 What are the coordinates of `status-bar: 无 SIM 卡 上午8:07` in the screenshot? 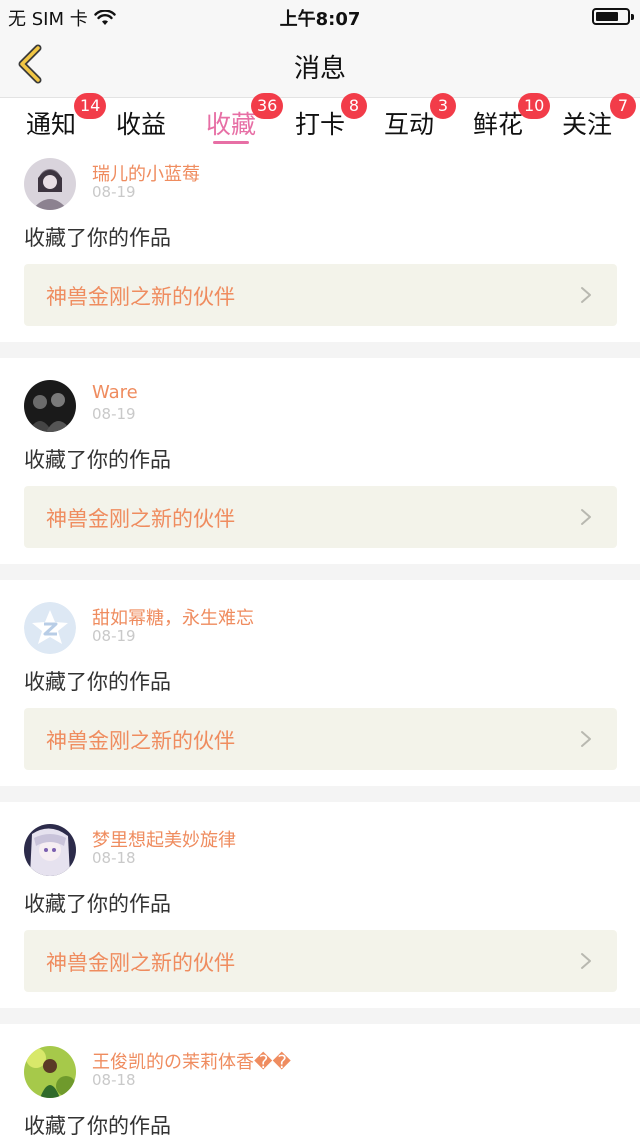 It's located at (320, 16).